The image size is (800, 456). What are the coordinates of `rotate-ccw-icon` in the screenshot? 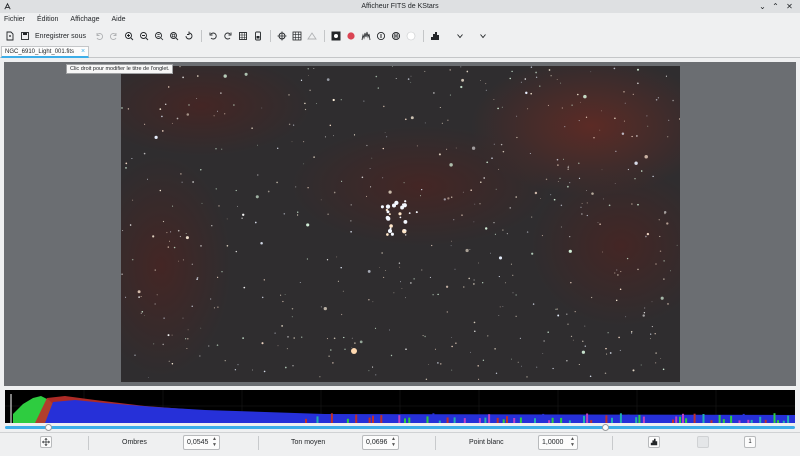 It's located at (213, 36).